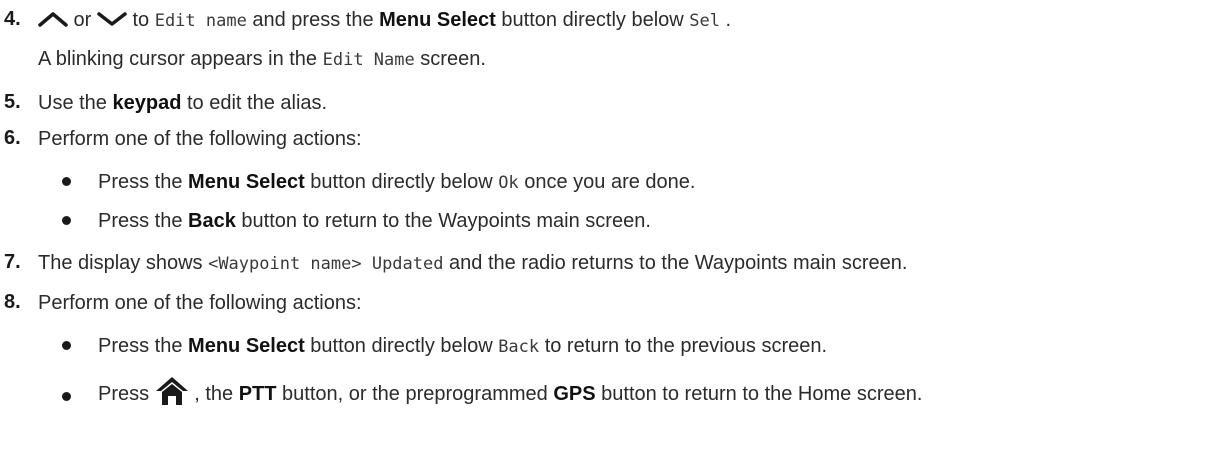  What do you see at coordinates (519, 347) in the screenshot?
I see `softkey-back: Back` at bounding box center [519, 347].